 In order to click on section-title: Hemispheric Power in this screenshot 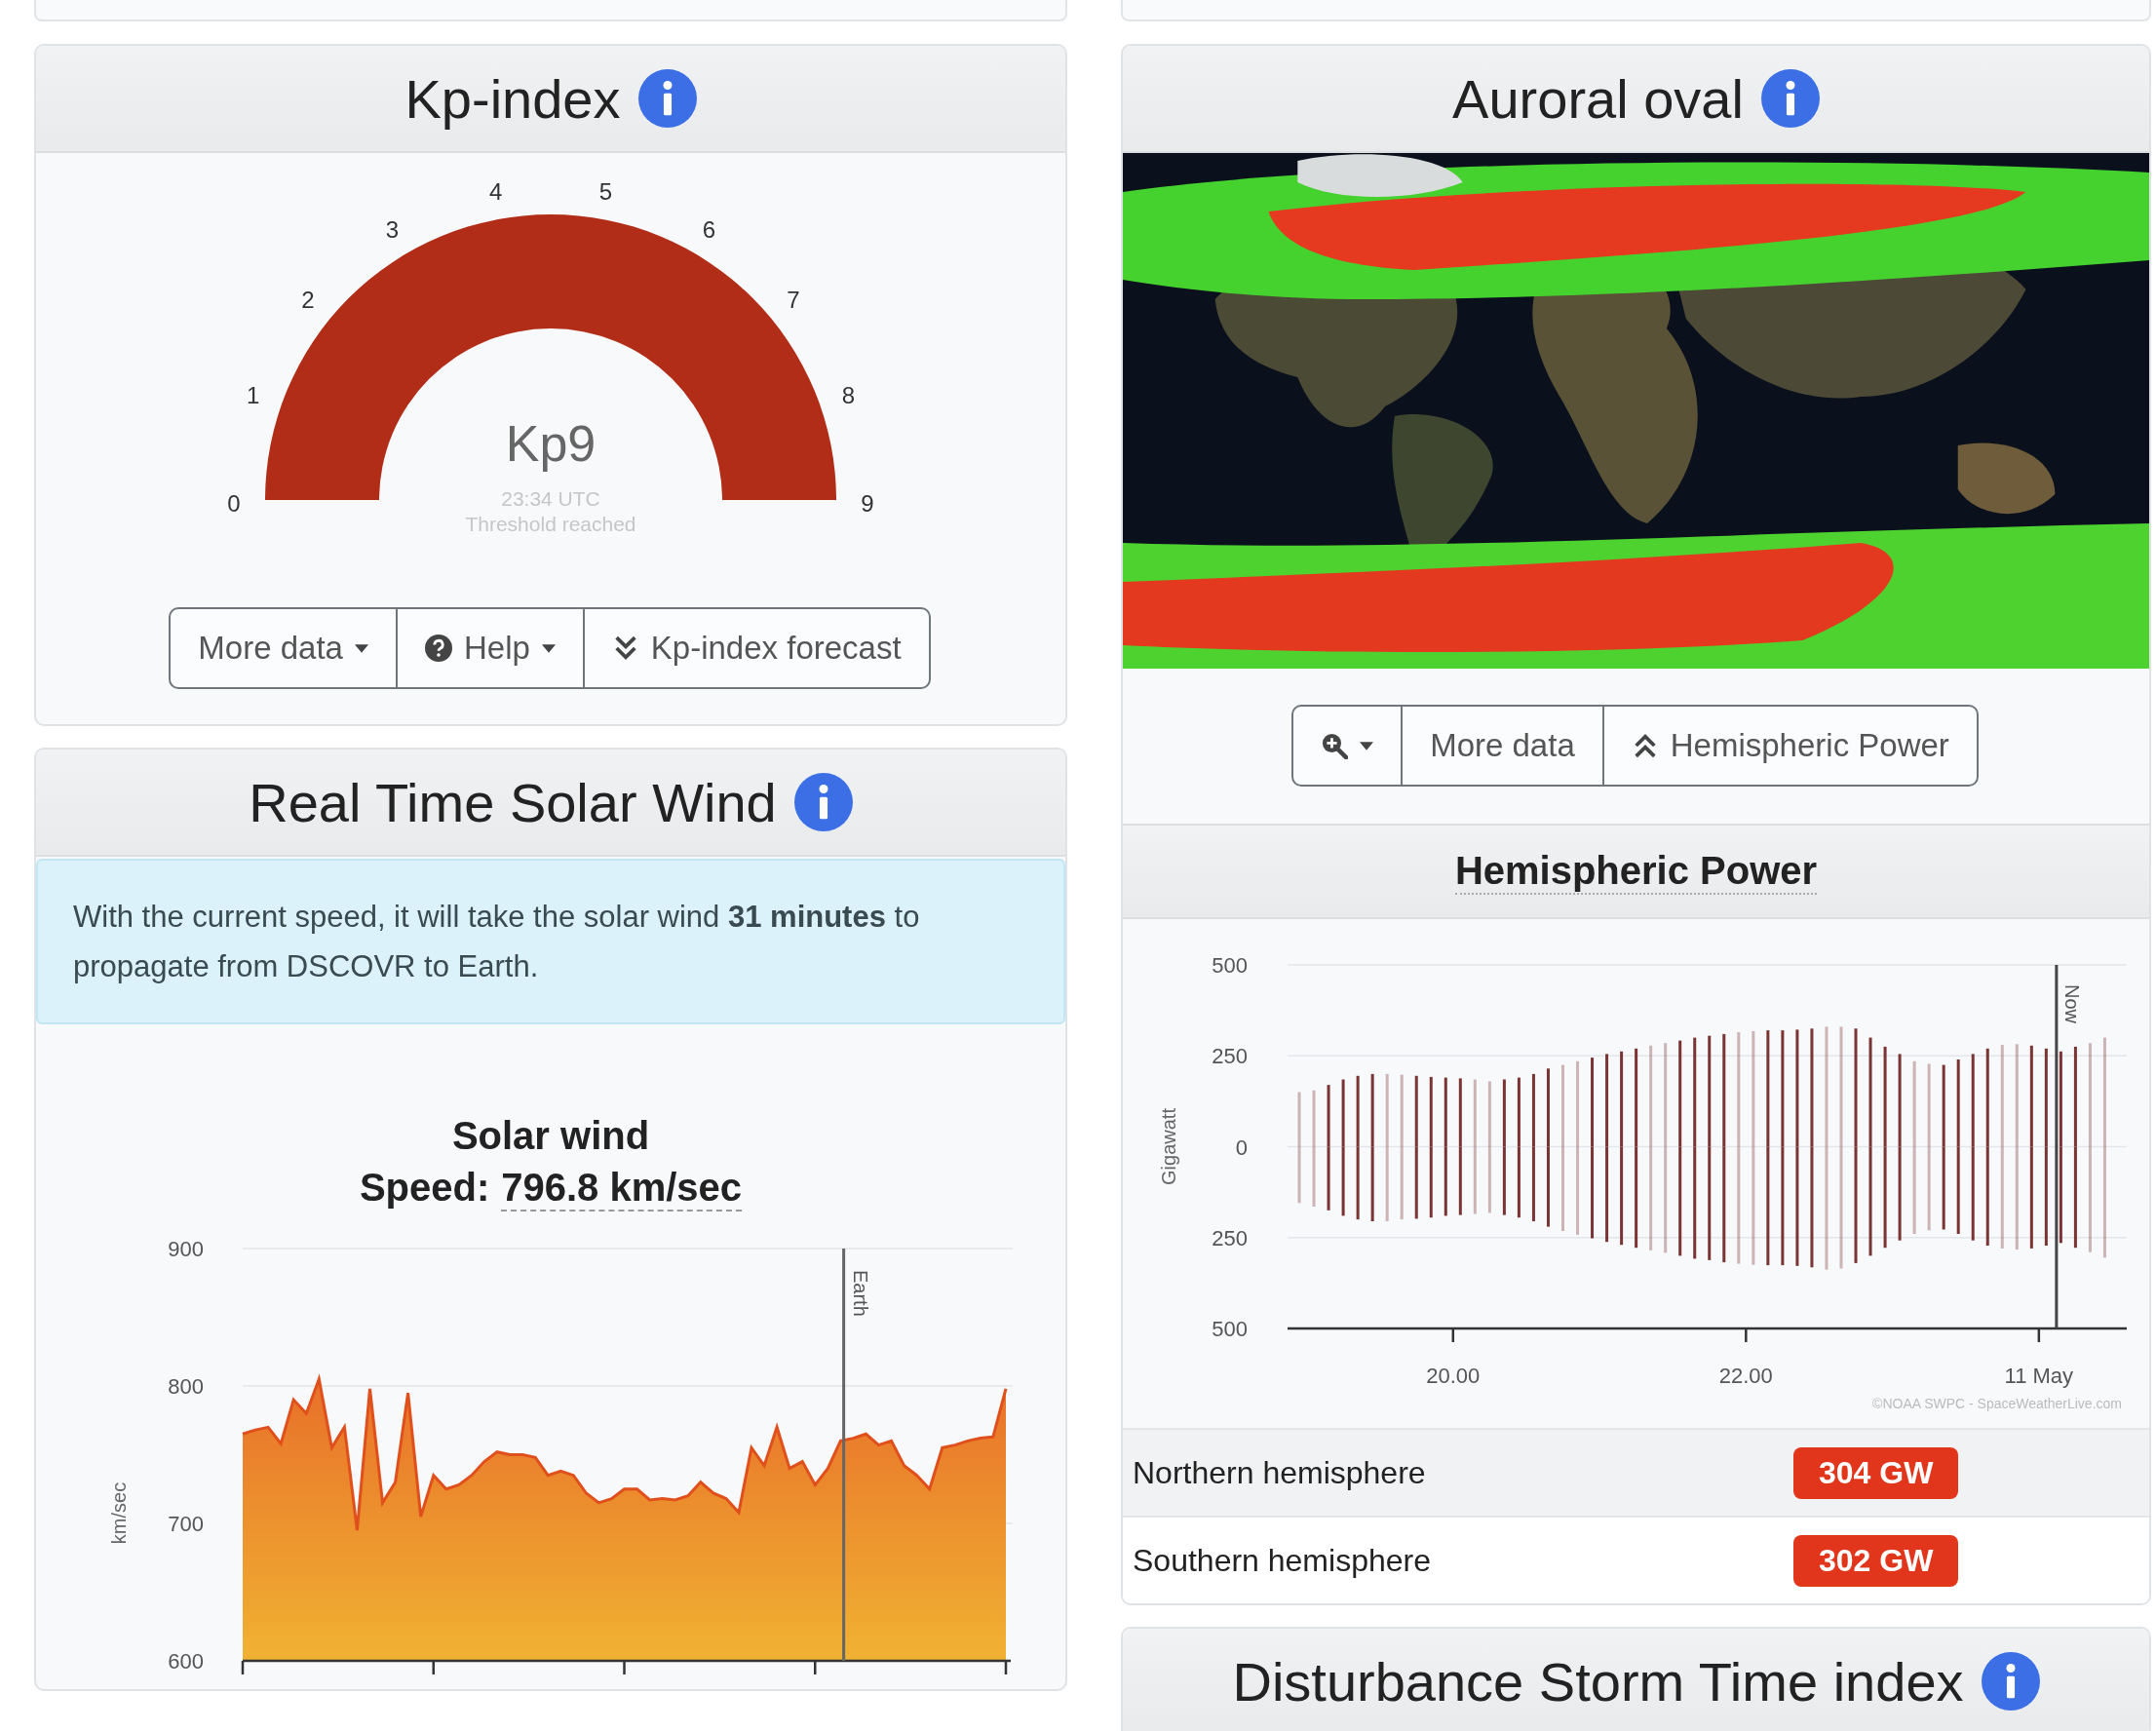, I will do `click(1636, 871)`.